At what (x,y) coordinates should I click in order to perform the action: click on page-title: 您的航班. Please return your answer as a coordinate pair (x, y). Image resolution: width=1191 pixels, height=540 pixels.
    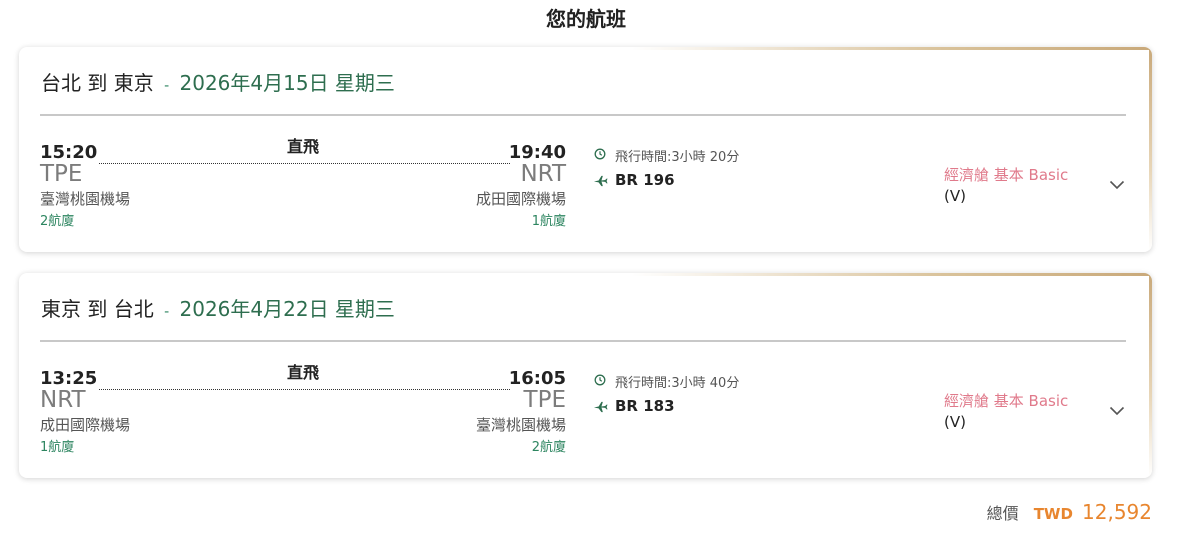
    Looking at the image, I should click on (586, 19).